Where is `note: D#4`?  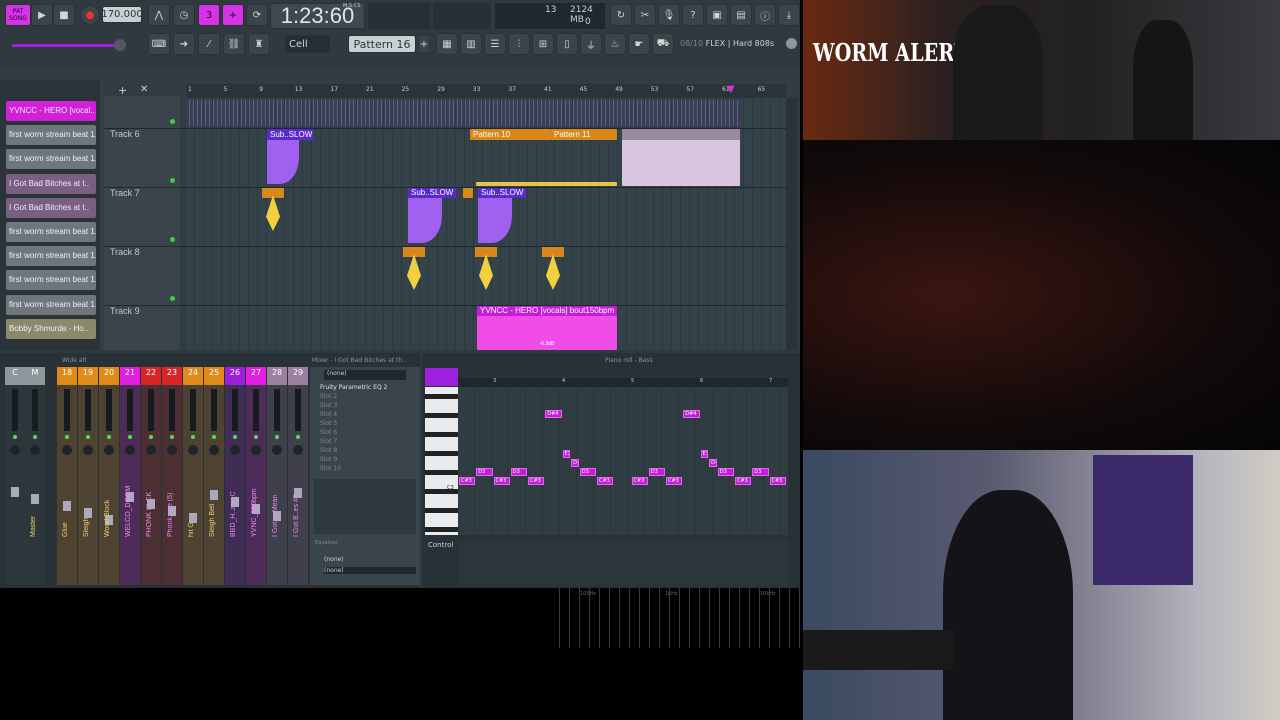
note: D#4 is located at coordinates (553, 414).